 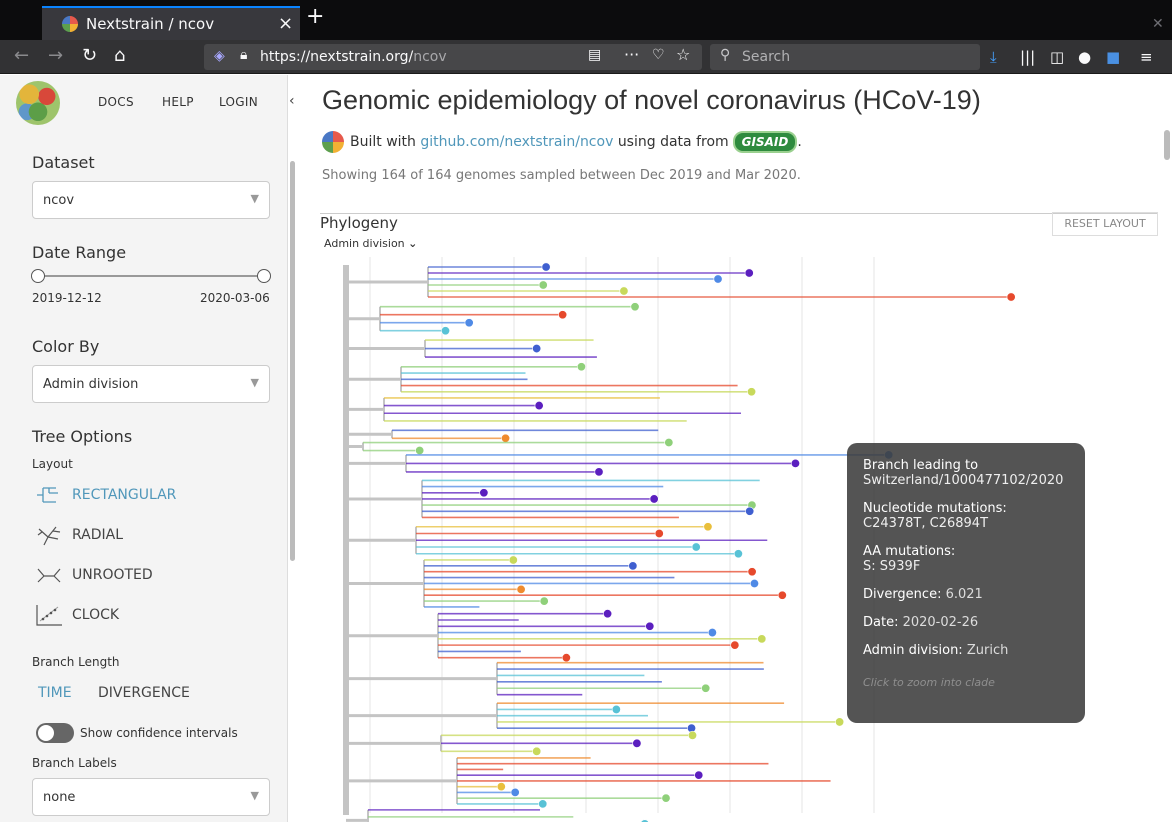 I want to click on extension-icon: ●, so click(x=1084, y=57).